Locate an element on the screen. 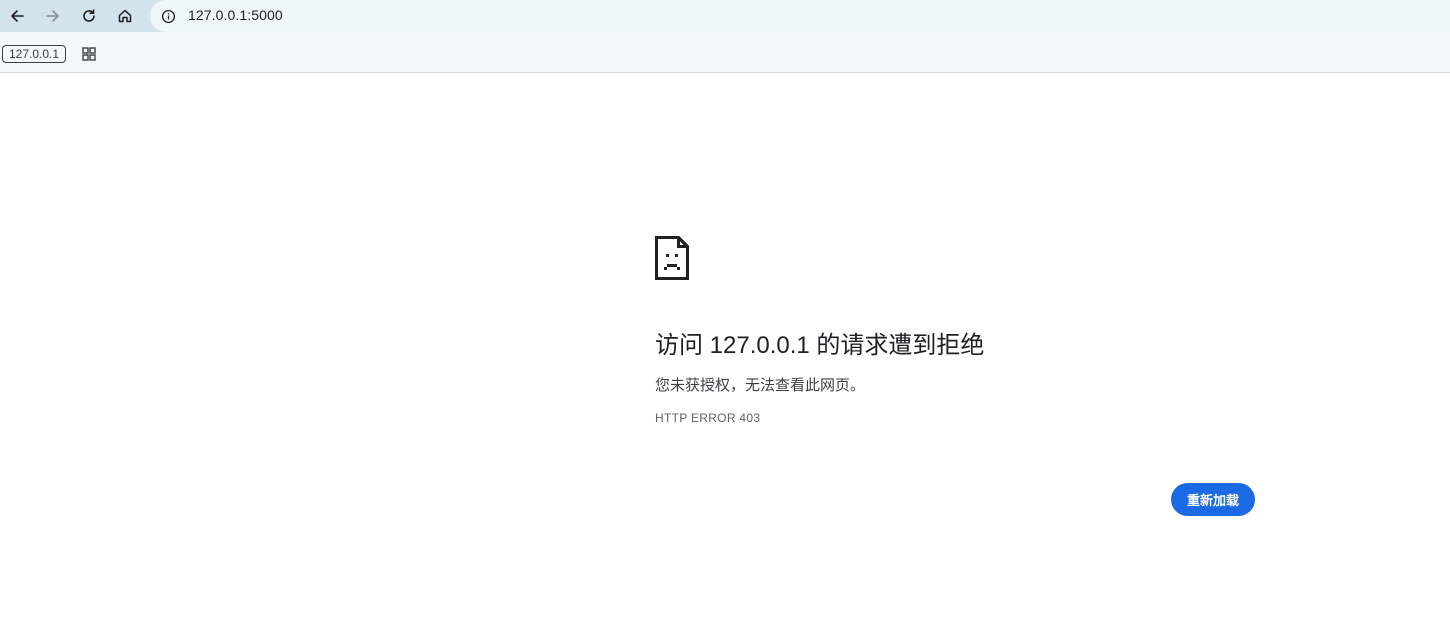 The height and width of the screenshot is (631, 1450). reload-icon is located at coordinates (89, 15).